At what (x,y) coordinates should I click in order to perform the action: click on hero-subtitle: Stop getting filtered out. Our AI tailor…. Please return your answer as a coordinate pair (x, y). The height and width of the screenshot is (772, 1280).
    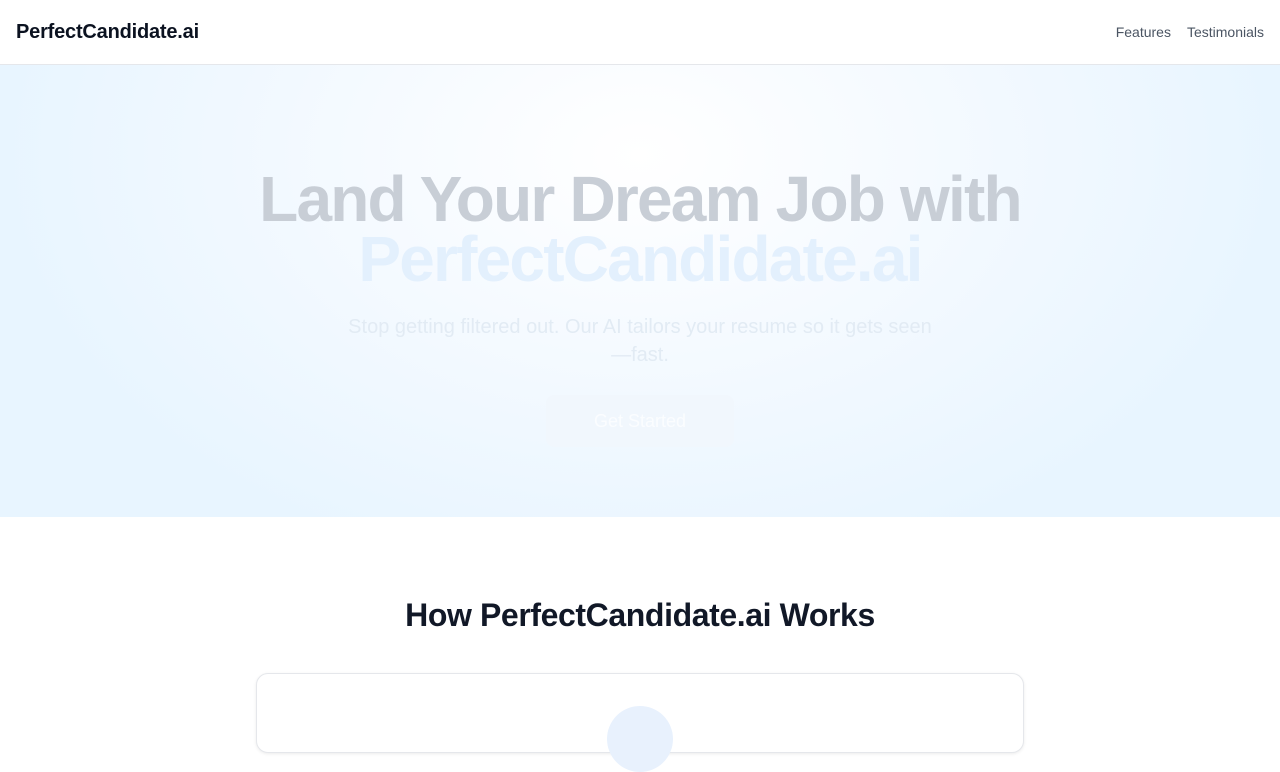
    Looking at the image, I should click on (640, 341).